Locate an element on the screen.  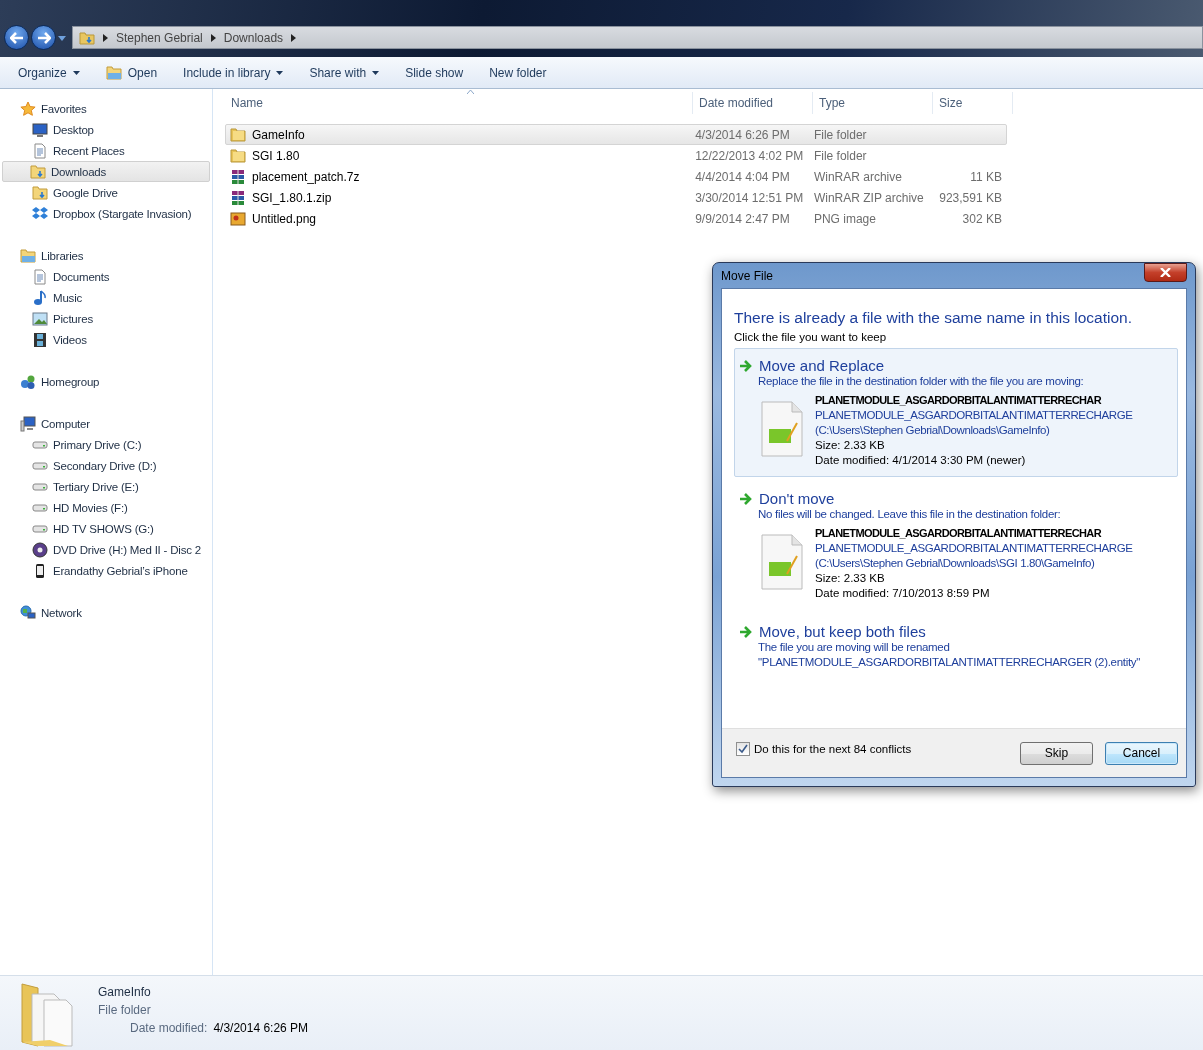
toolbar-button: Organize is located at coordinates (49, 72).